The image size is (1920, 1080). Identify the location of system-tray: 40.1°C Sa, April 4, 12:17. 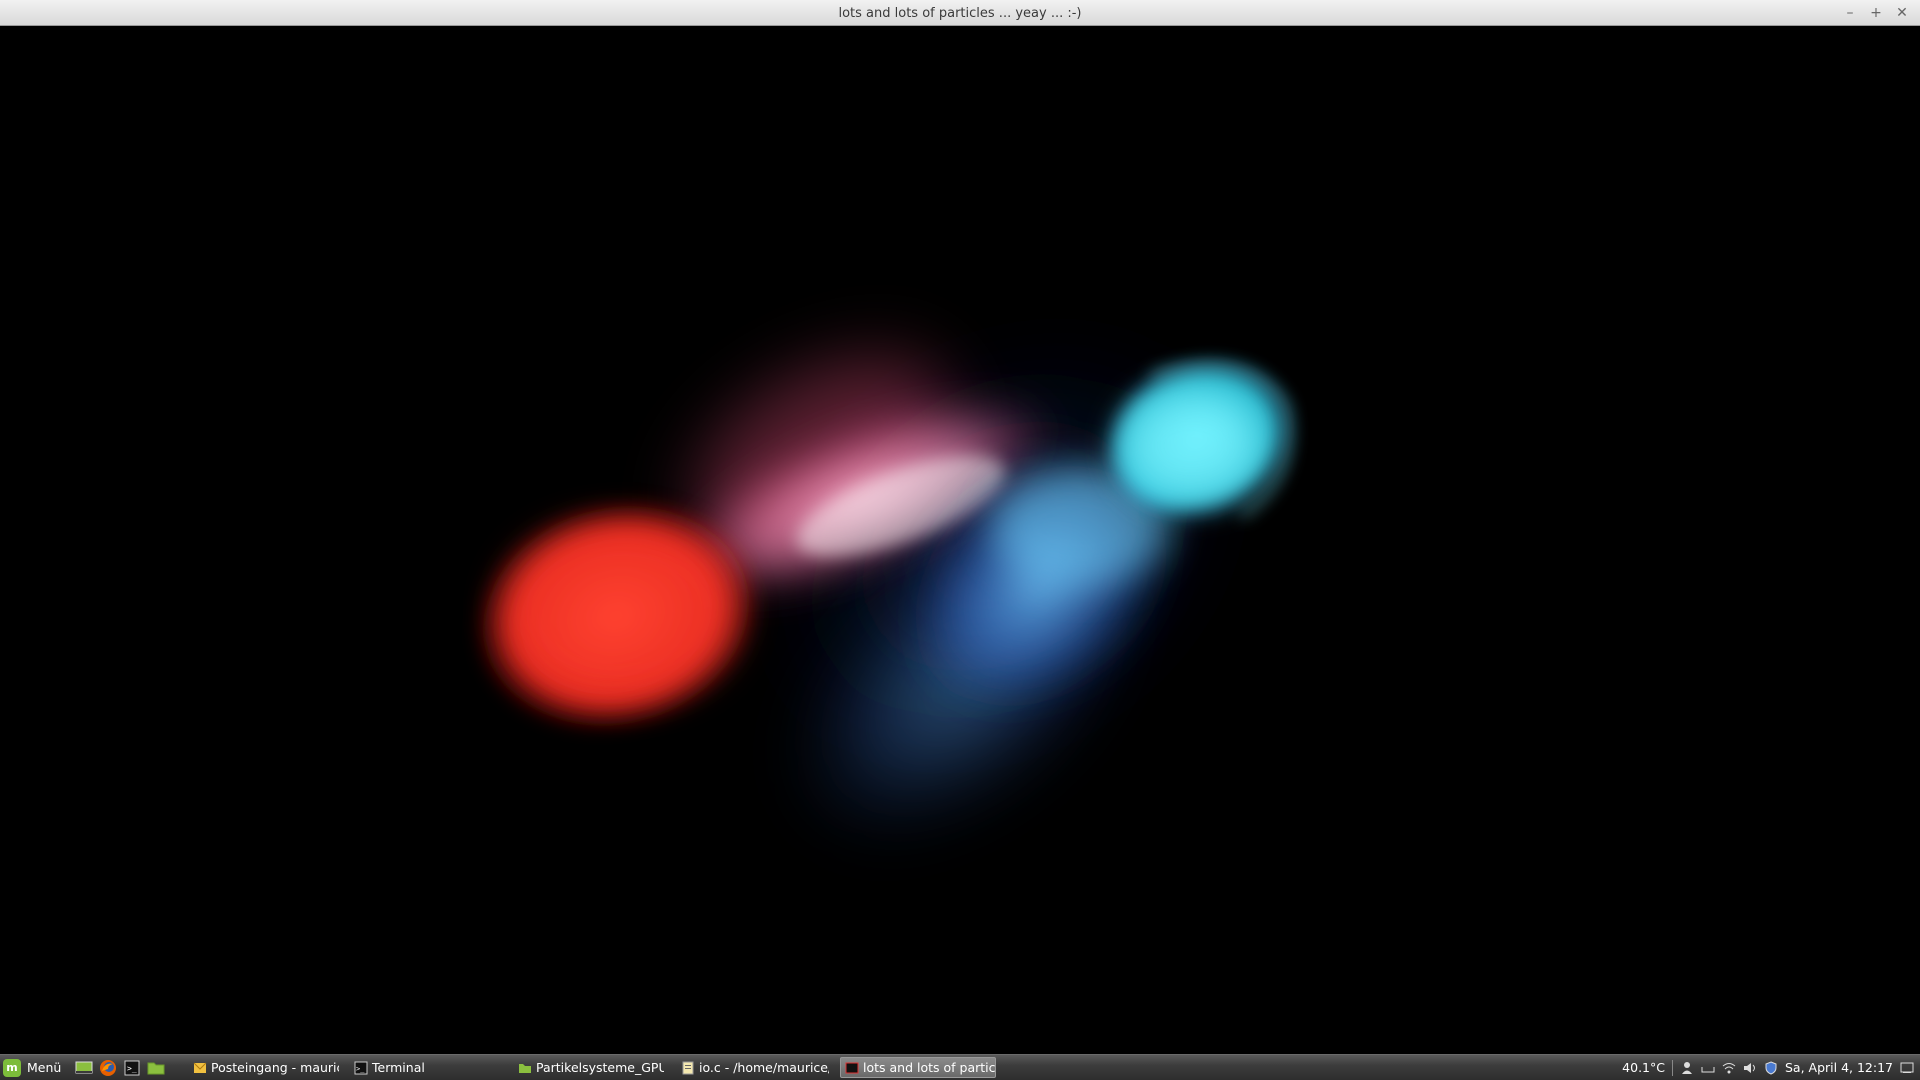
(1768, 1067).